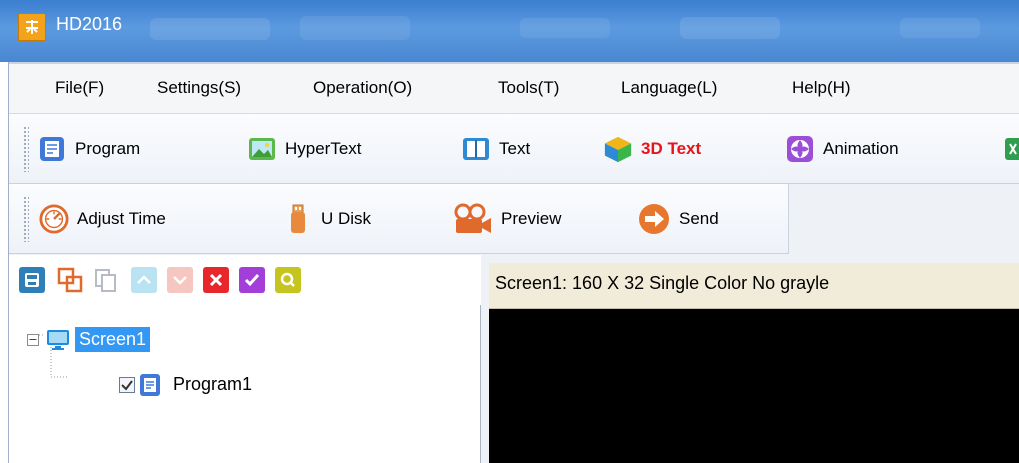 Image resolution: width=1019 pixels, height=463 pixels. I want to click on program-button: Program, so click(88, 149).